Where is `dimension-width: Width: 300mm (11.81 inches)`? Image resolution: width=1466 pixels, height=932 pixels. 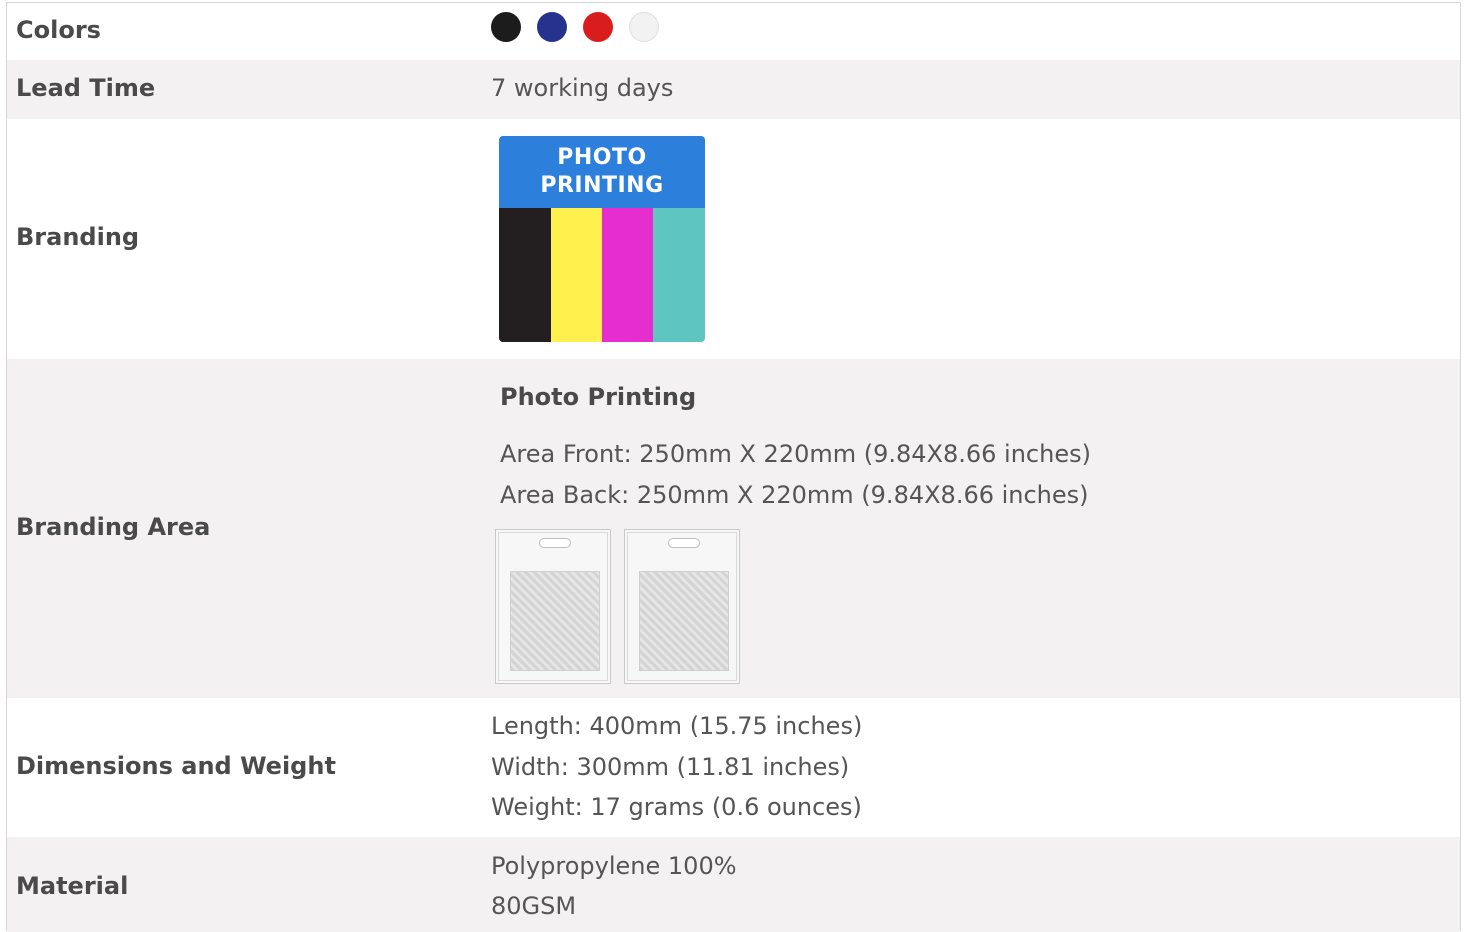 dimension-width: Width: 300mm (11.81 inches) is located at coordinates (670, 767).